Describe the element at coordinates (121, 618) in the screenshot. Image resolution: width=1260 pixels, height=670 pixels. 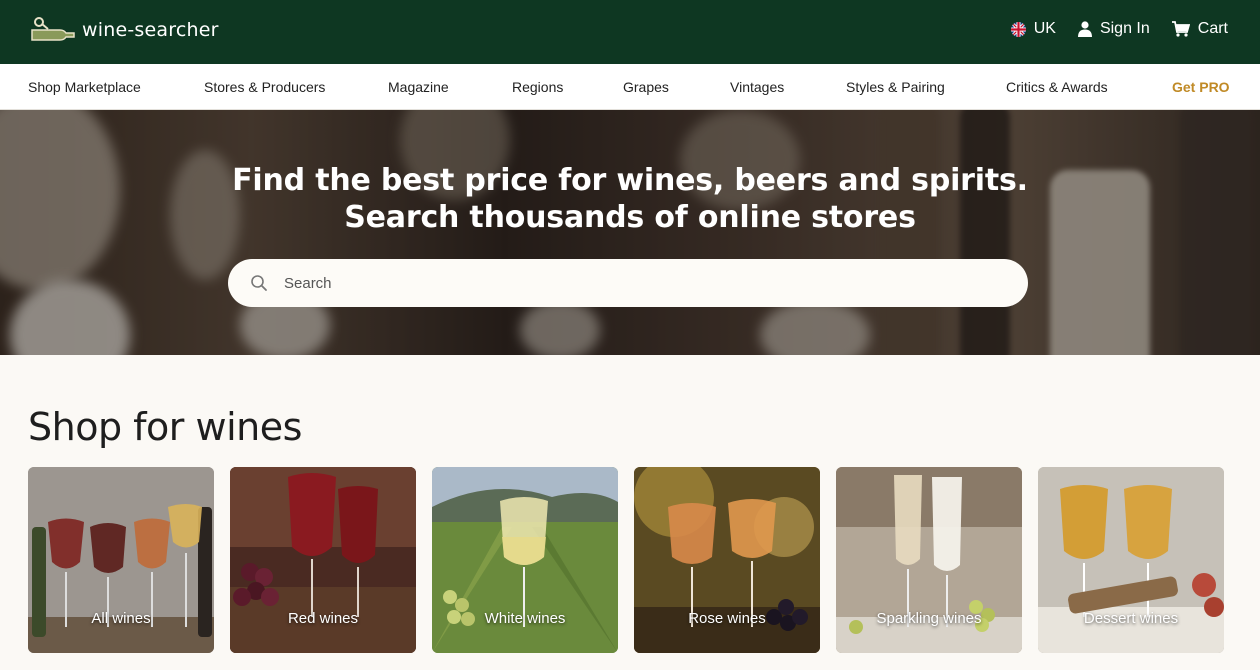
I see `card-label: All wines` at that location.